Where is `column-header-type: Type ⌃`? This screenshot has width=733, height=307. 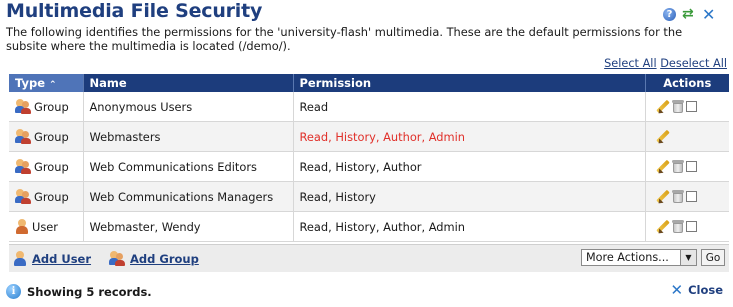 column-header-type: Type ⌃ is located at coordinates (46, 83).